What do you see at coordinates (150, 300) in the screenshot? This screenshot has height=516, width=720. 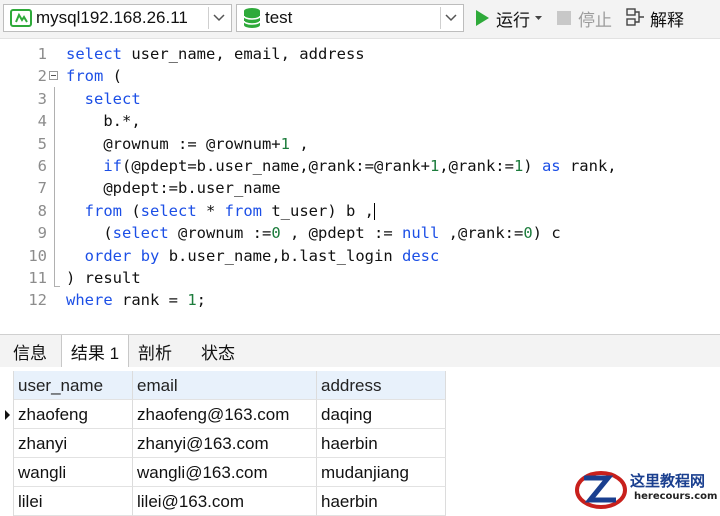 I see `sql-text: rank =` at bounding box center [150, 300].